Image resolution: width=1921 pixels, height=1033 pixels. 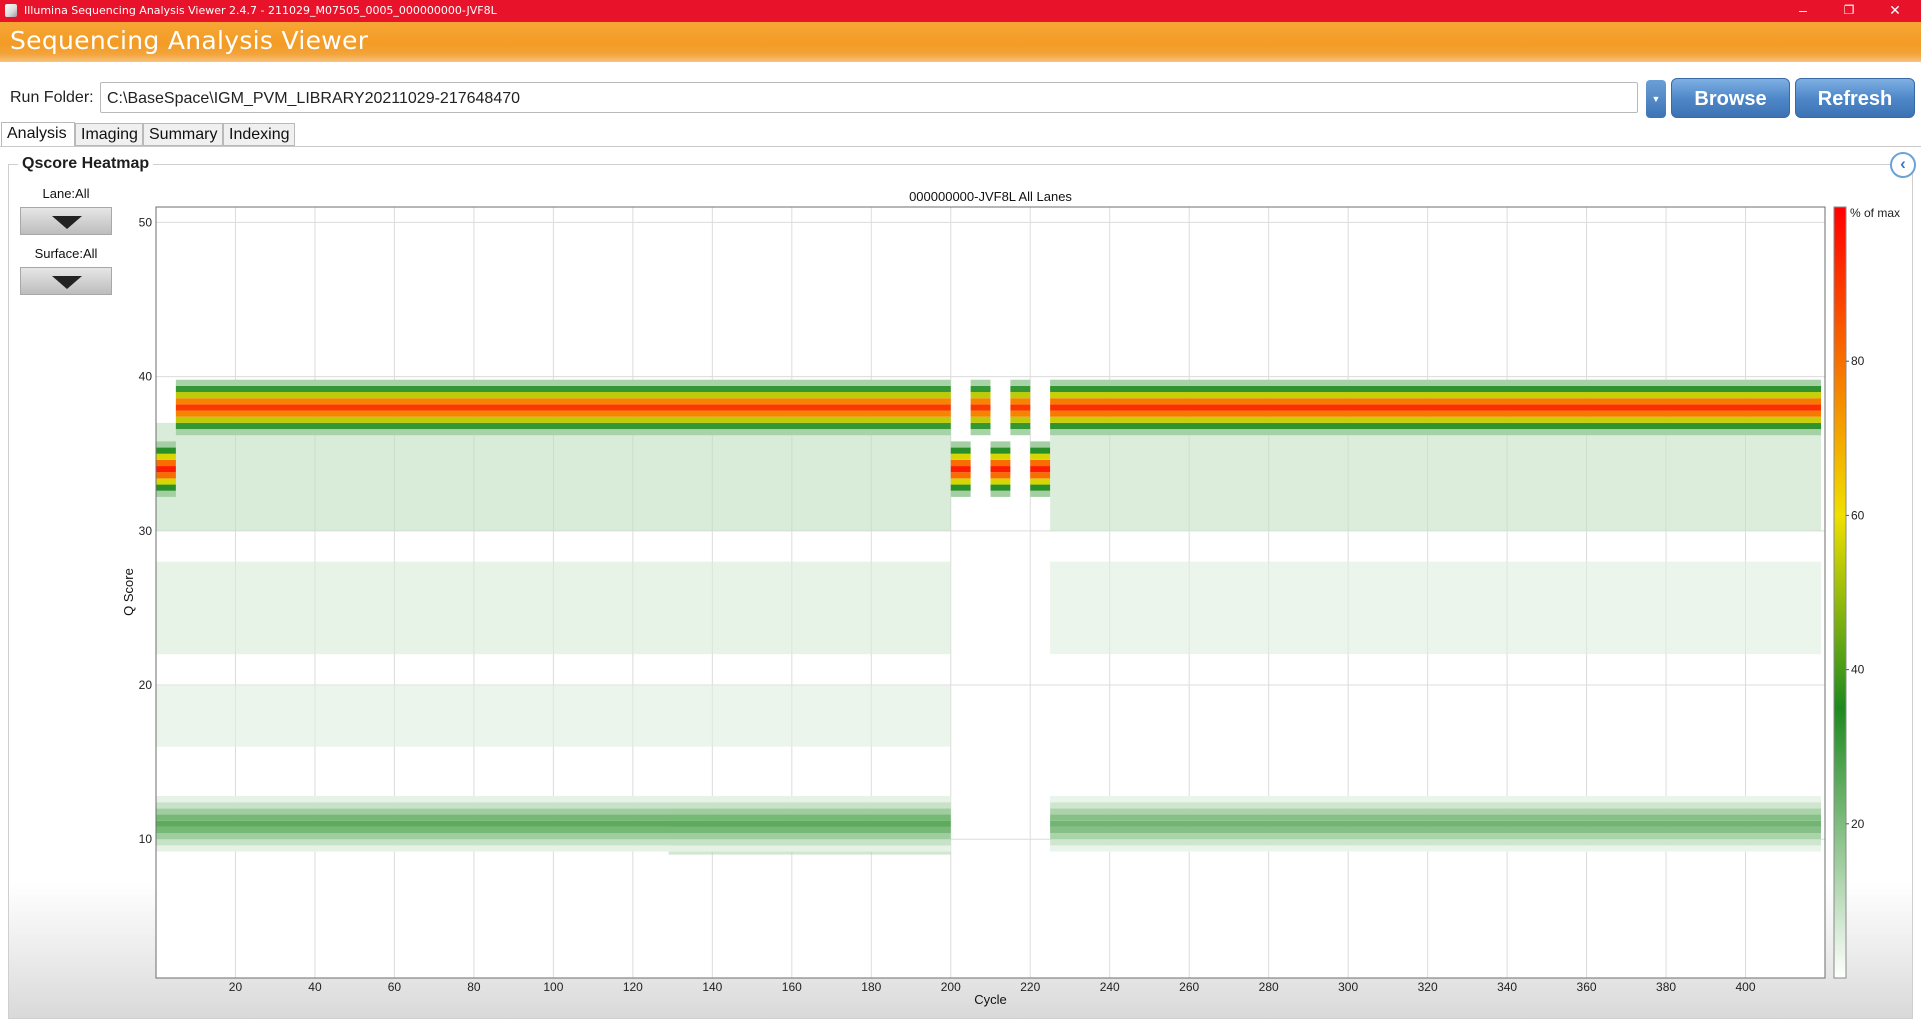 I want to click on tab-panel-border, so click(x=960, y=146).